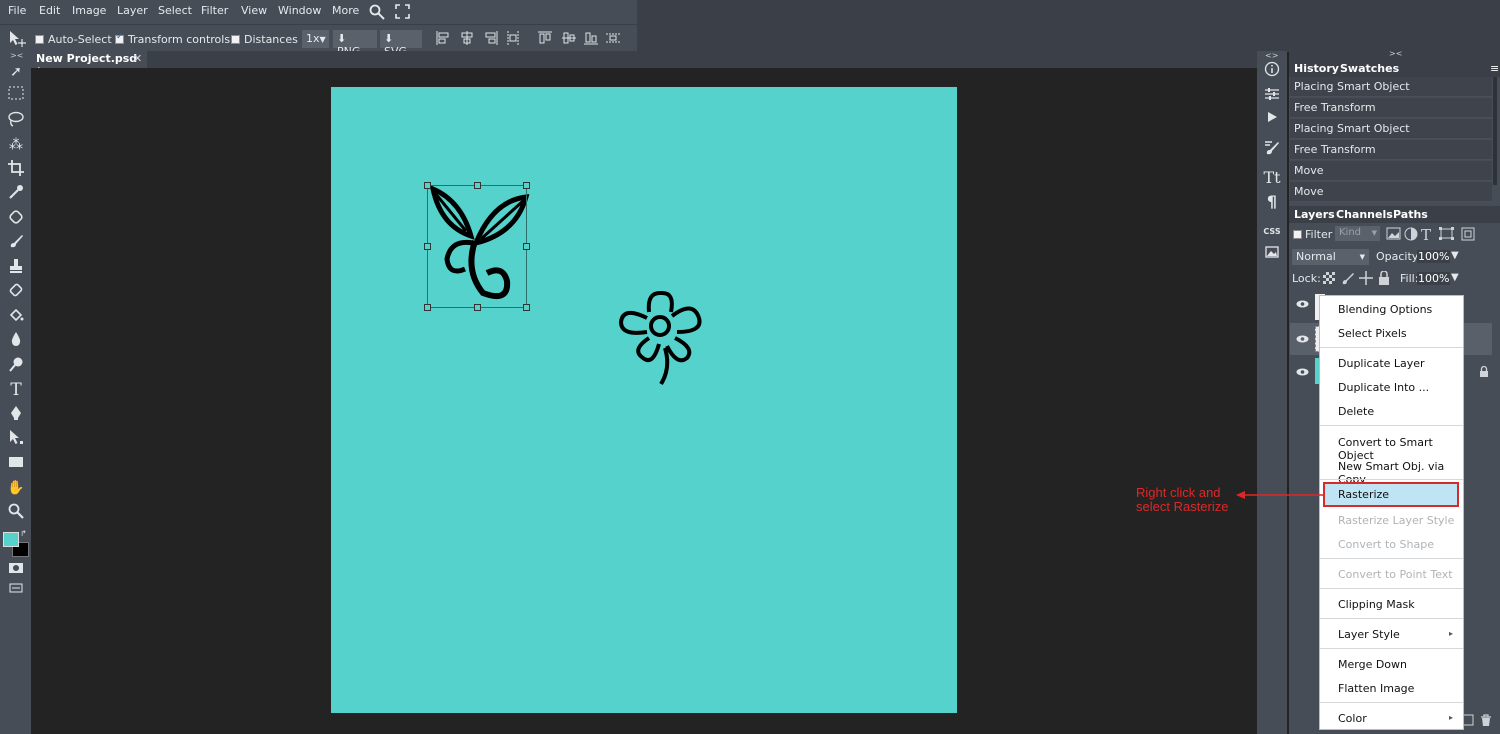 This screenshot has height=734, width=1500. I want to click on align-bottom-icon, so click(591, 38).